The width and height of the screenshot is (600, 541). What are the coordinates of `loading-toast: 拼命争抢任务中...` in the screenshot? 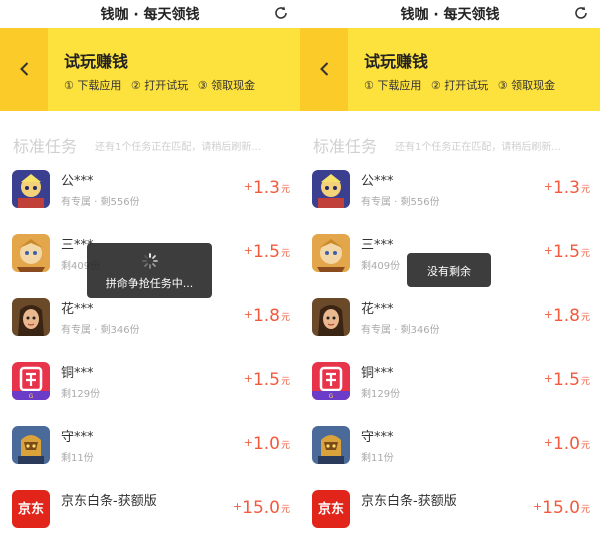 It's located at (149, 270).